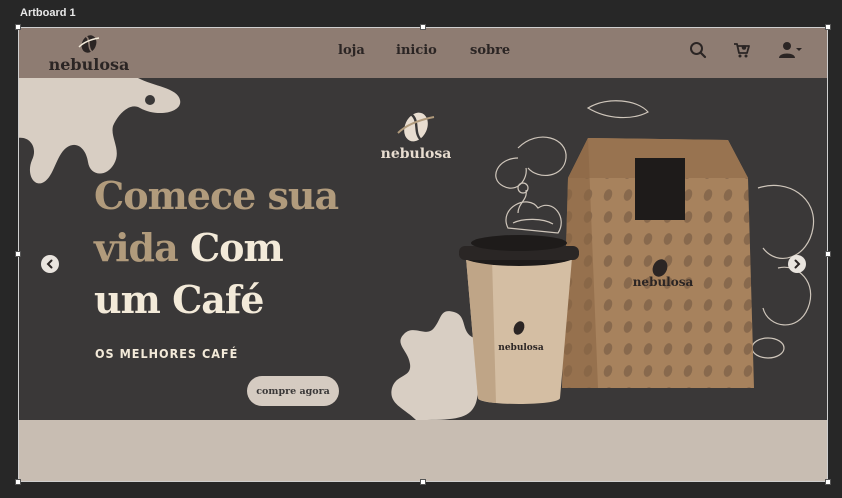 The height and width of the screenshot is (498, 842). What do you see at coordinates (519, 319) in the screenshot?
I see `coffee-cup-image` at bounding box center [519, 319].